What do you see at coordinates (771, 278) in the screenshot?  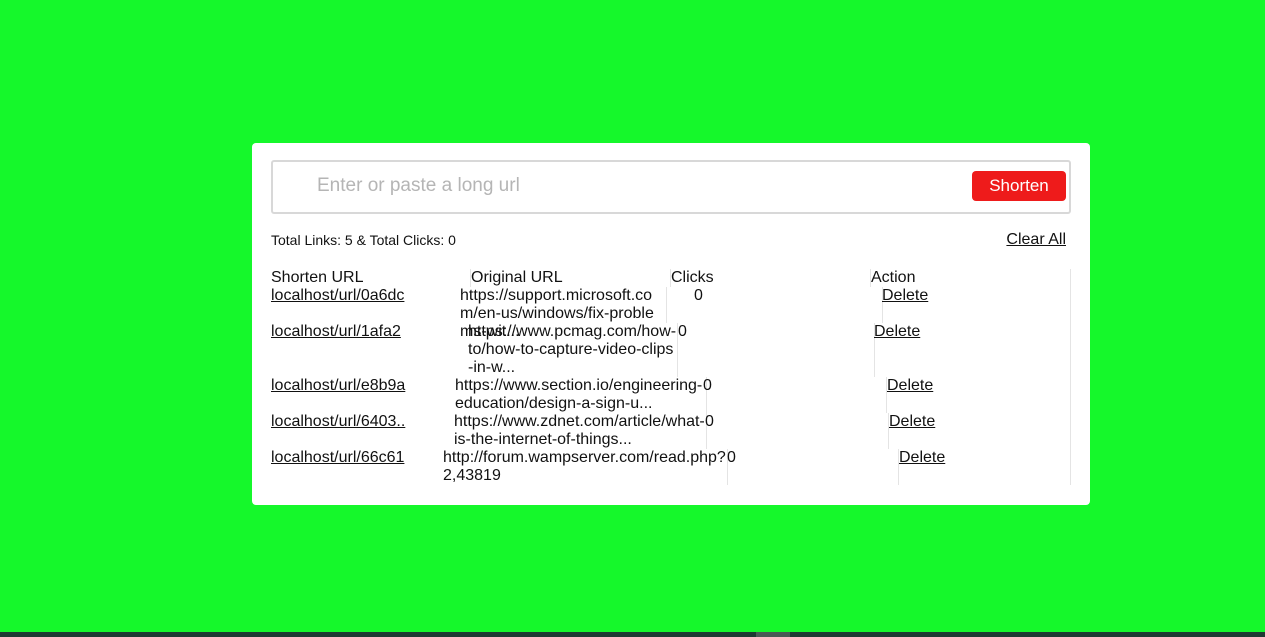 I see `header-clicks: Clicks` at bounding box center [771, 278].